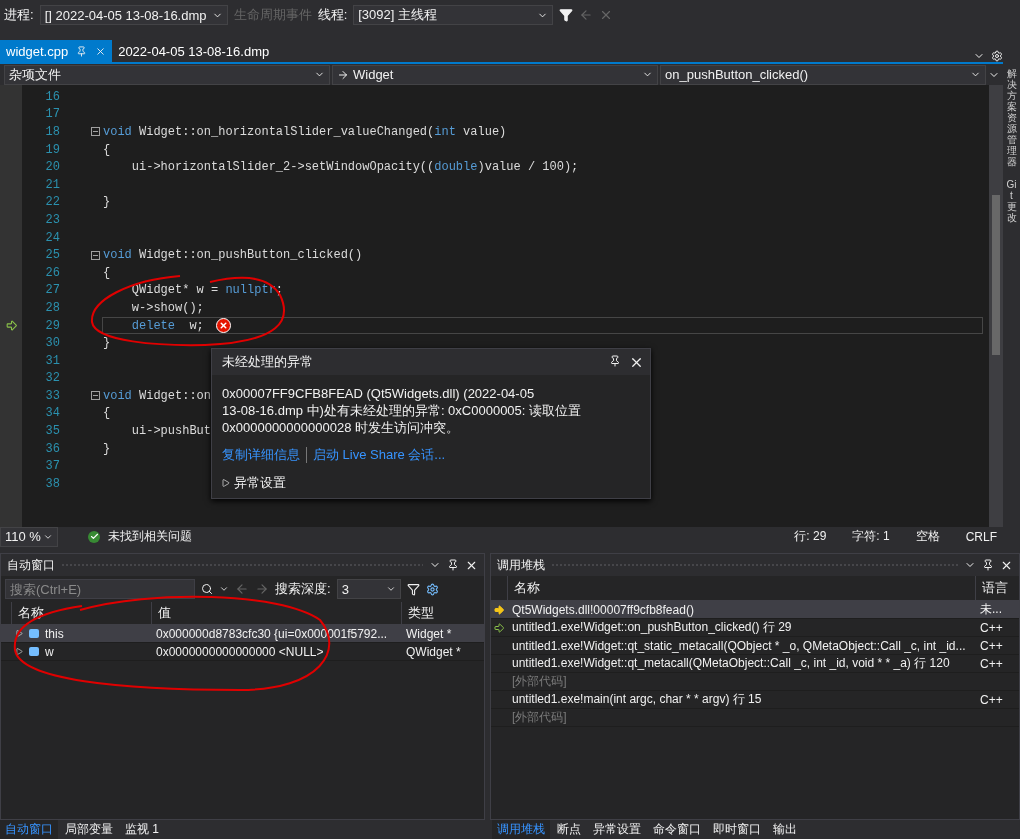 Image resolution: width=1020 pixels, height=839 pixels. Describe the element at coordinates (997, 588) in the screenshot. I see `column-header: 语言` at that location.